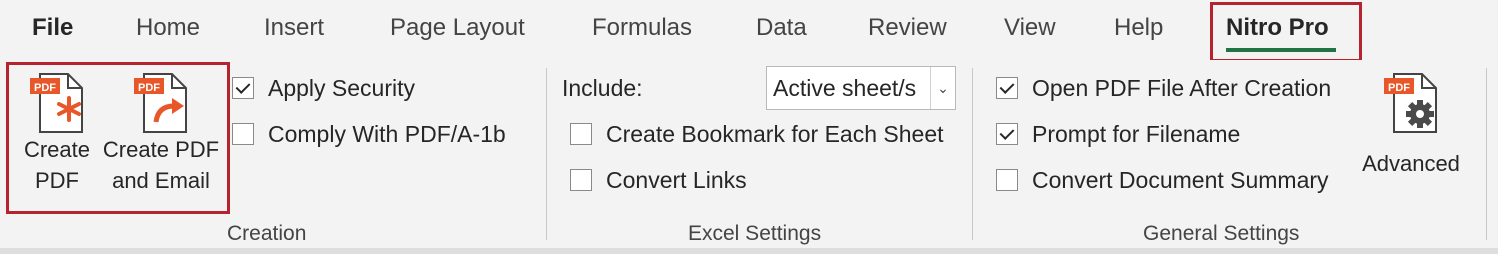 Image resolution: width=1498 pixels, height=254 pixels. I want to click on convert-summary-option: Convert Document Summary, so click(1162, 180).